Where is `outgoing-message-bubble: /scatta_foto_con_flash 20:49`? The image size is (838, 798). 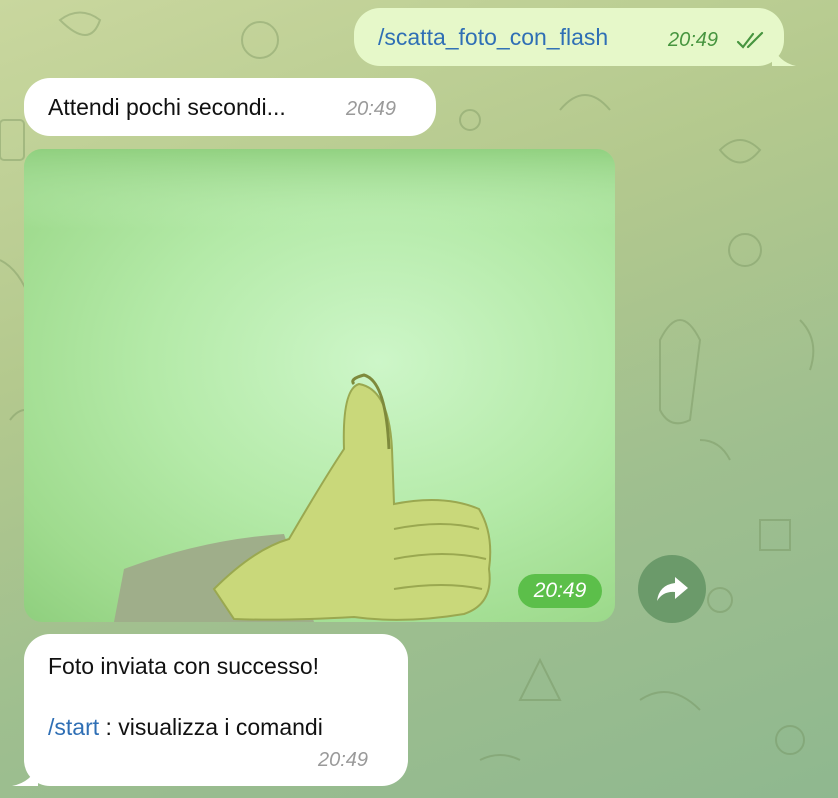
outgoing-message-bubble: /scatta_foto_con_flash 20:49 is located at coordinates (575, 37).